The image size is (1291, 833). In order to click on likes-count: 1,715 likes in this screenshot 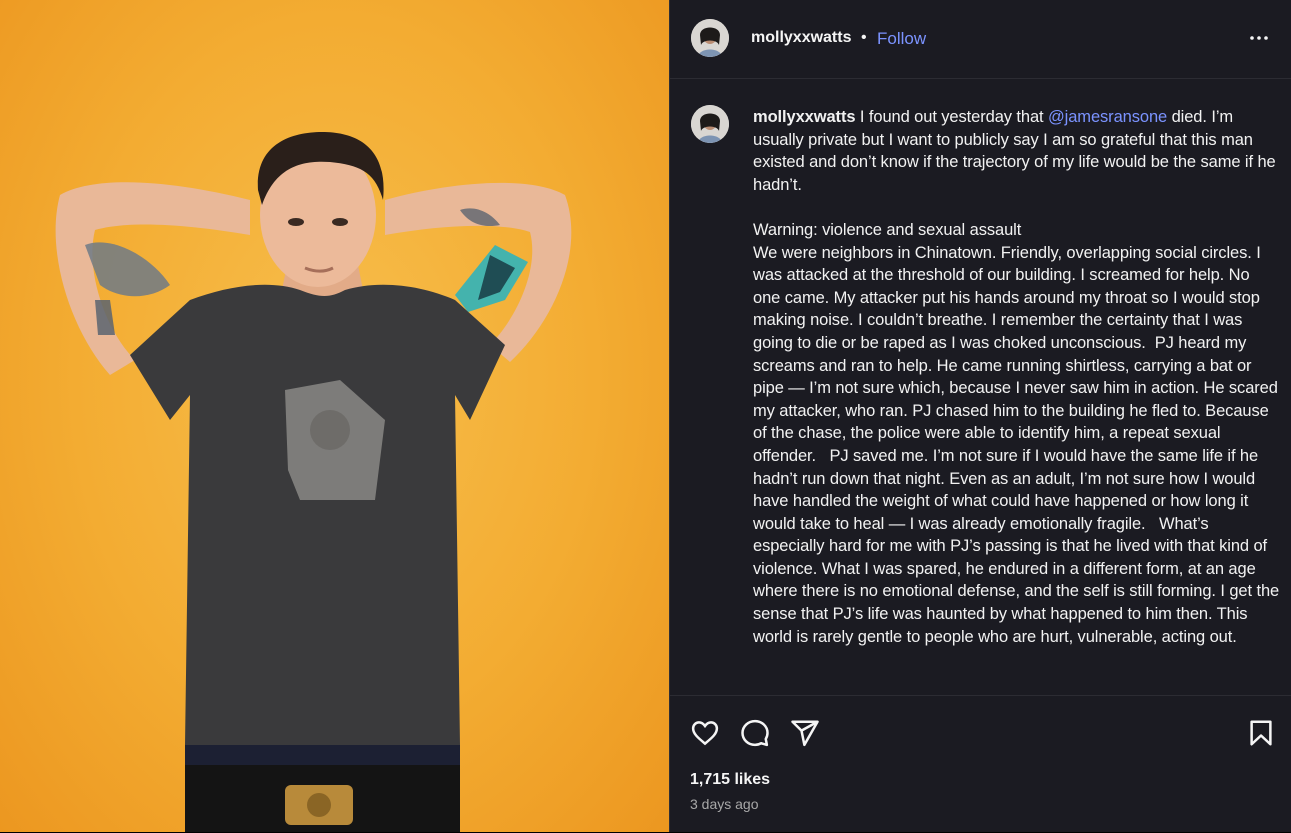, I will do `click(730, 780)`.